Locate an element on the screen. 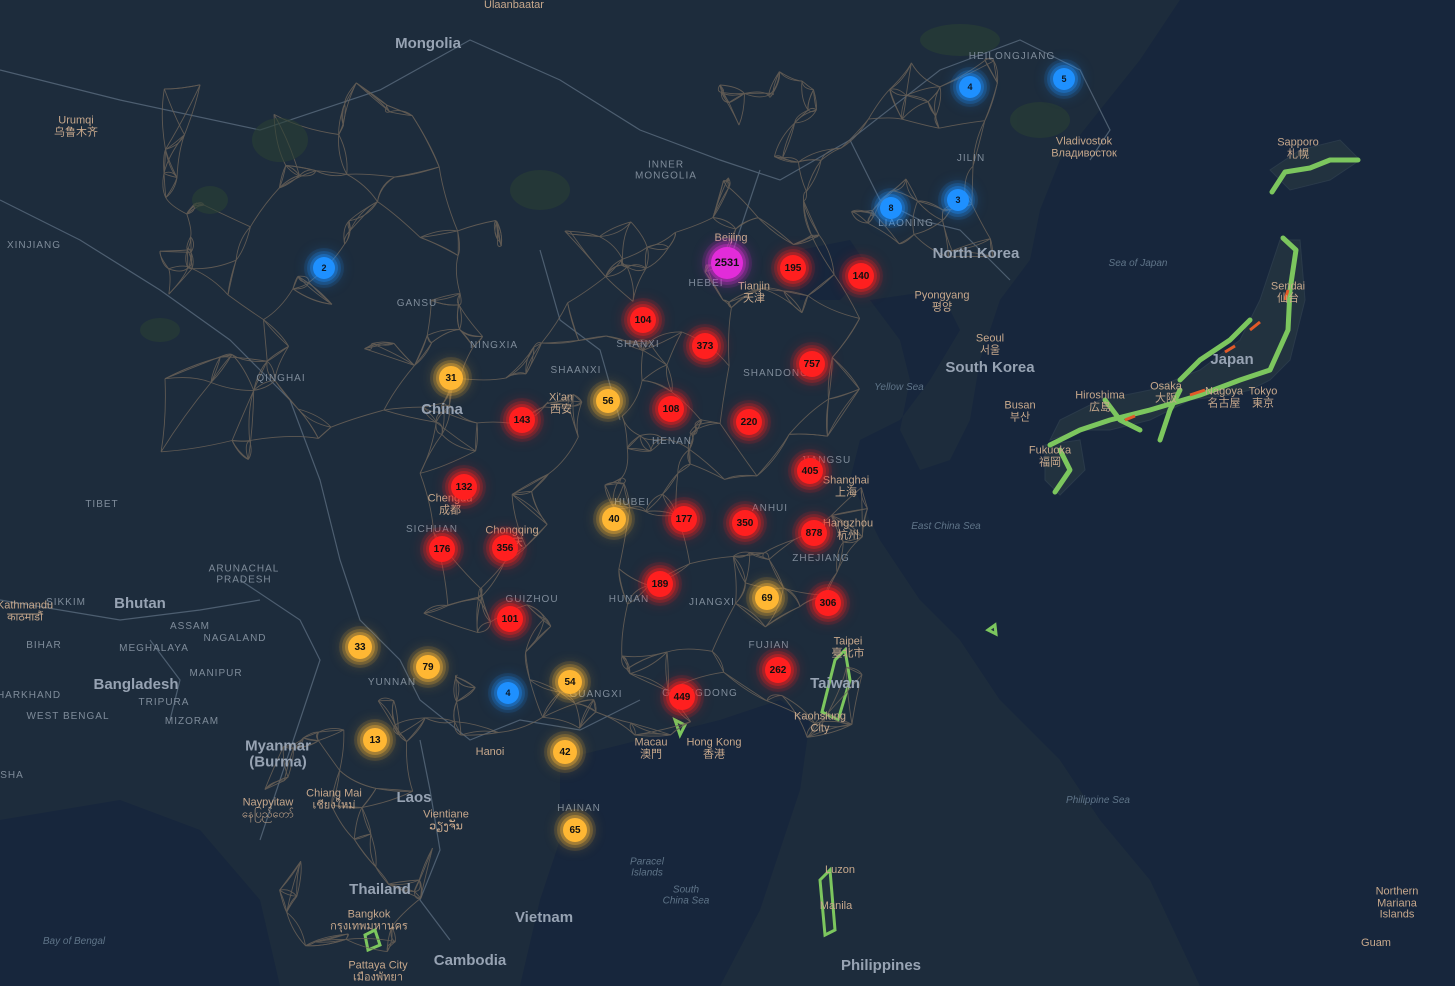  cluster-count: 4 is located at coordinates (970, 87).